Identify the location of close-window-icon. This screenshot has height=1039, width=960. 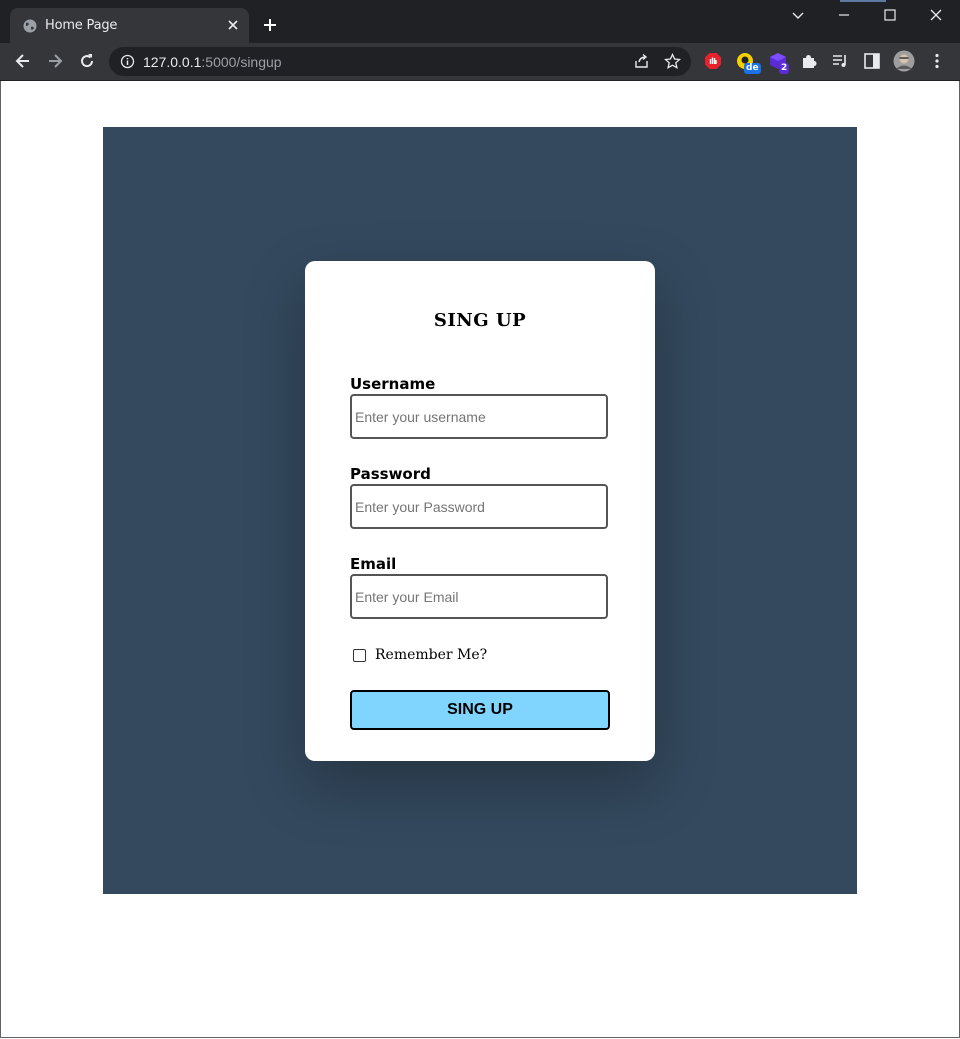
(936, 15).